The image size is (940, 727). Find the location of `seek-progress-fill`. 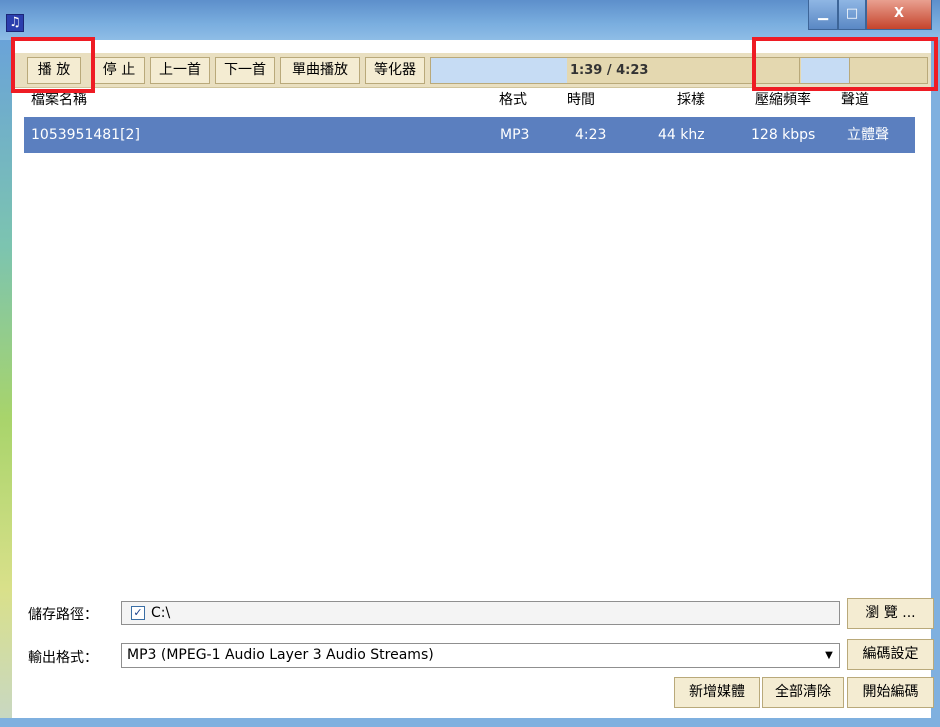

seek-progress-fill is located at coordinates (499, 70).